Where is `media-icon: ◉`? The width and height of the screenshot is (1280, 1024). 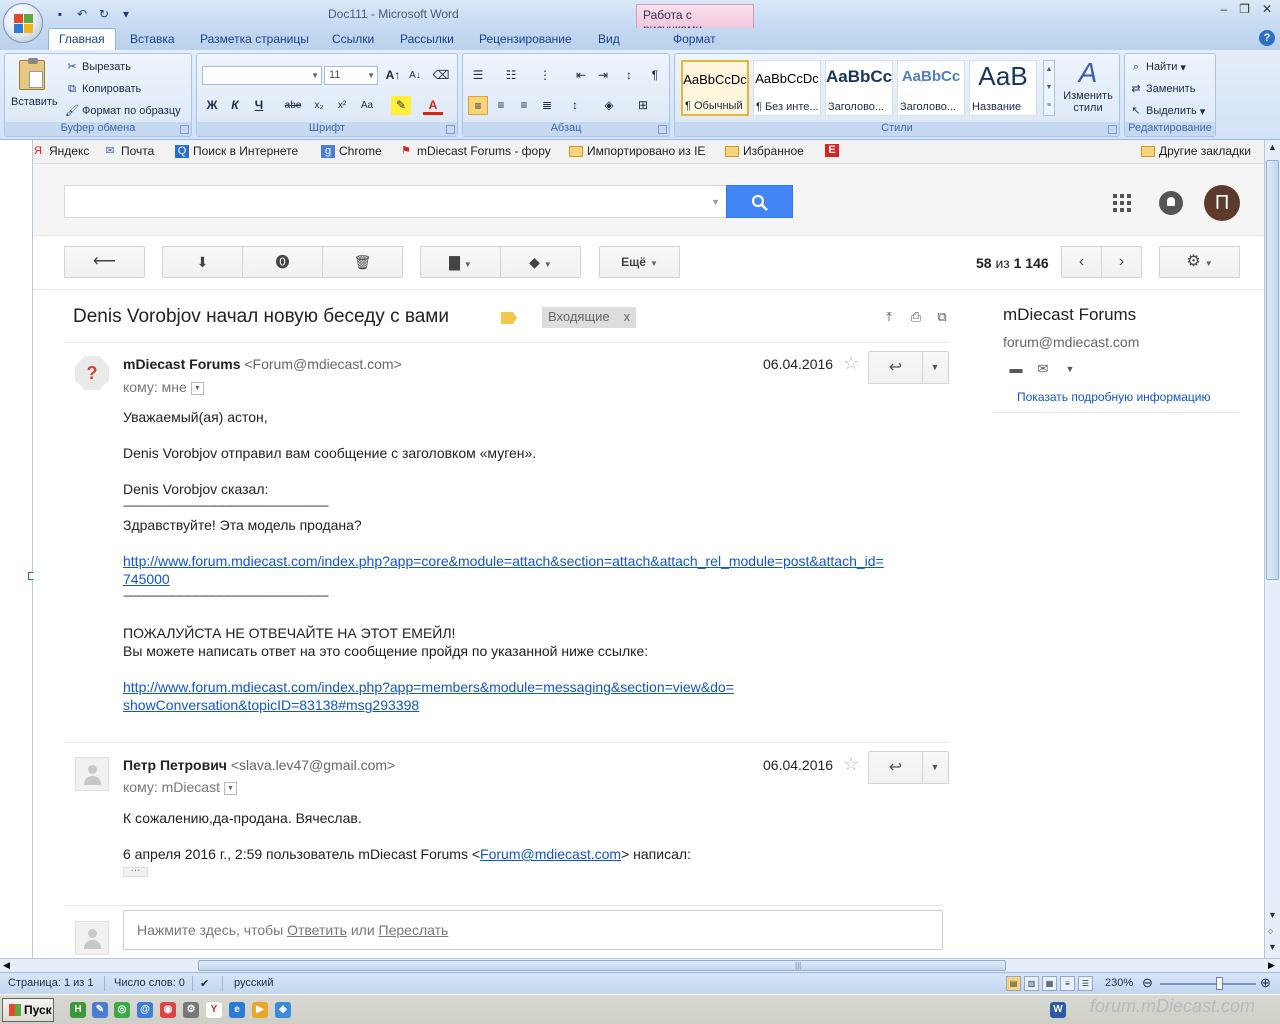 media-icon: ◉ is located at coordinates (168, 1010).